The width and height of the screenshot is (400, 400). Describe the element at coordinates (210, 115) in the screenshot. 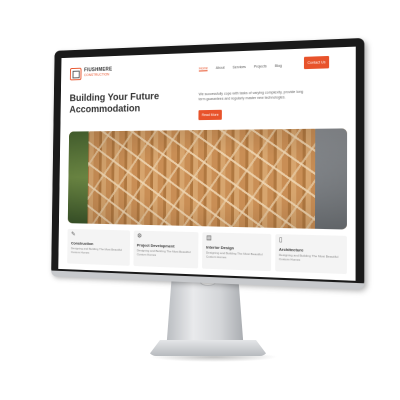

I see `read-more-button: Read More` at that location.